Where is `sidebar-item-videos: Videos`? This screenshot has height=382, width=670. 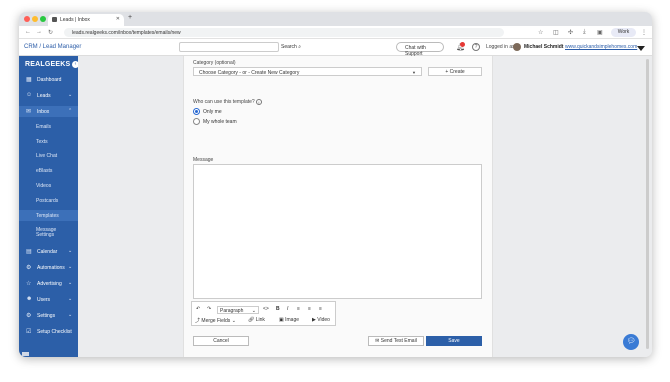 sidebar-item-videos: Videos is located at coordinates (48, 185).